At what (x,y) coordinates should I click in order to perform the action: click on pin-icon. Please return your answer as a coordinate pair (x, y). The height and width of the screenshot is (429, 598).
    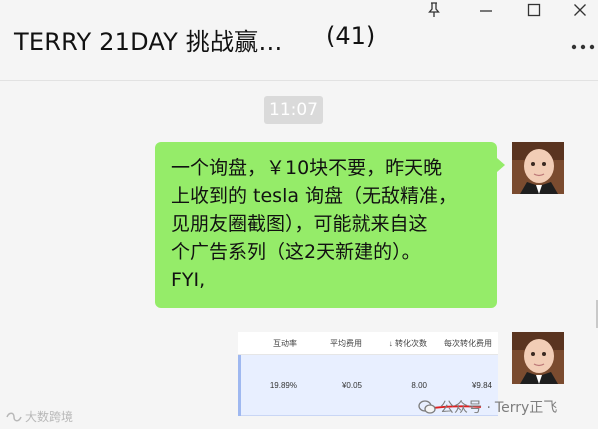
    Looking at the image, I should click on (434, 10).